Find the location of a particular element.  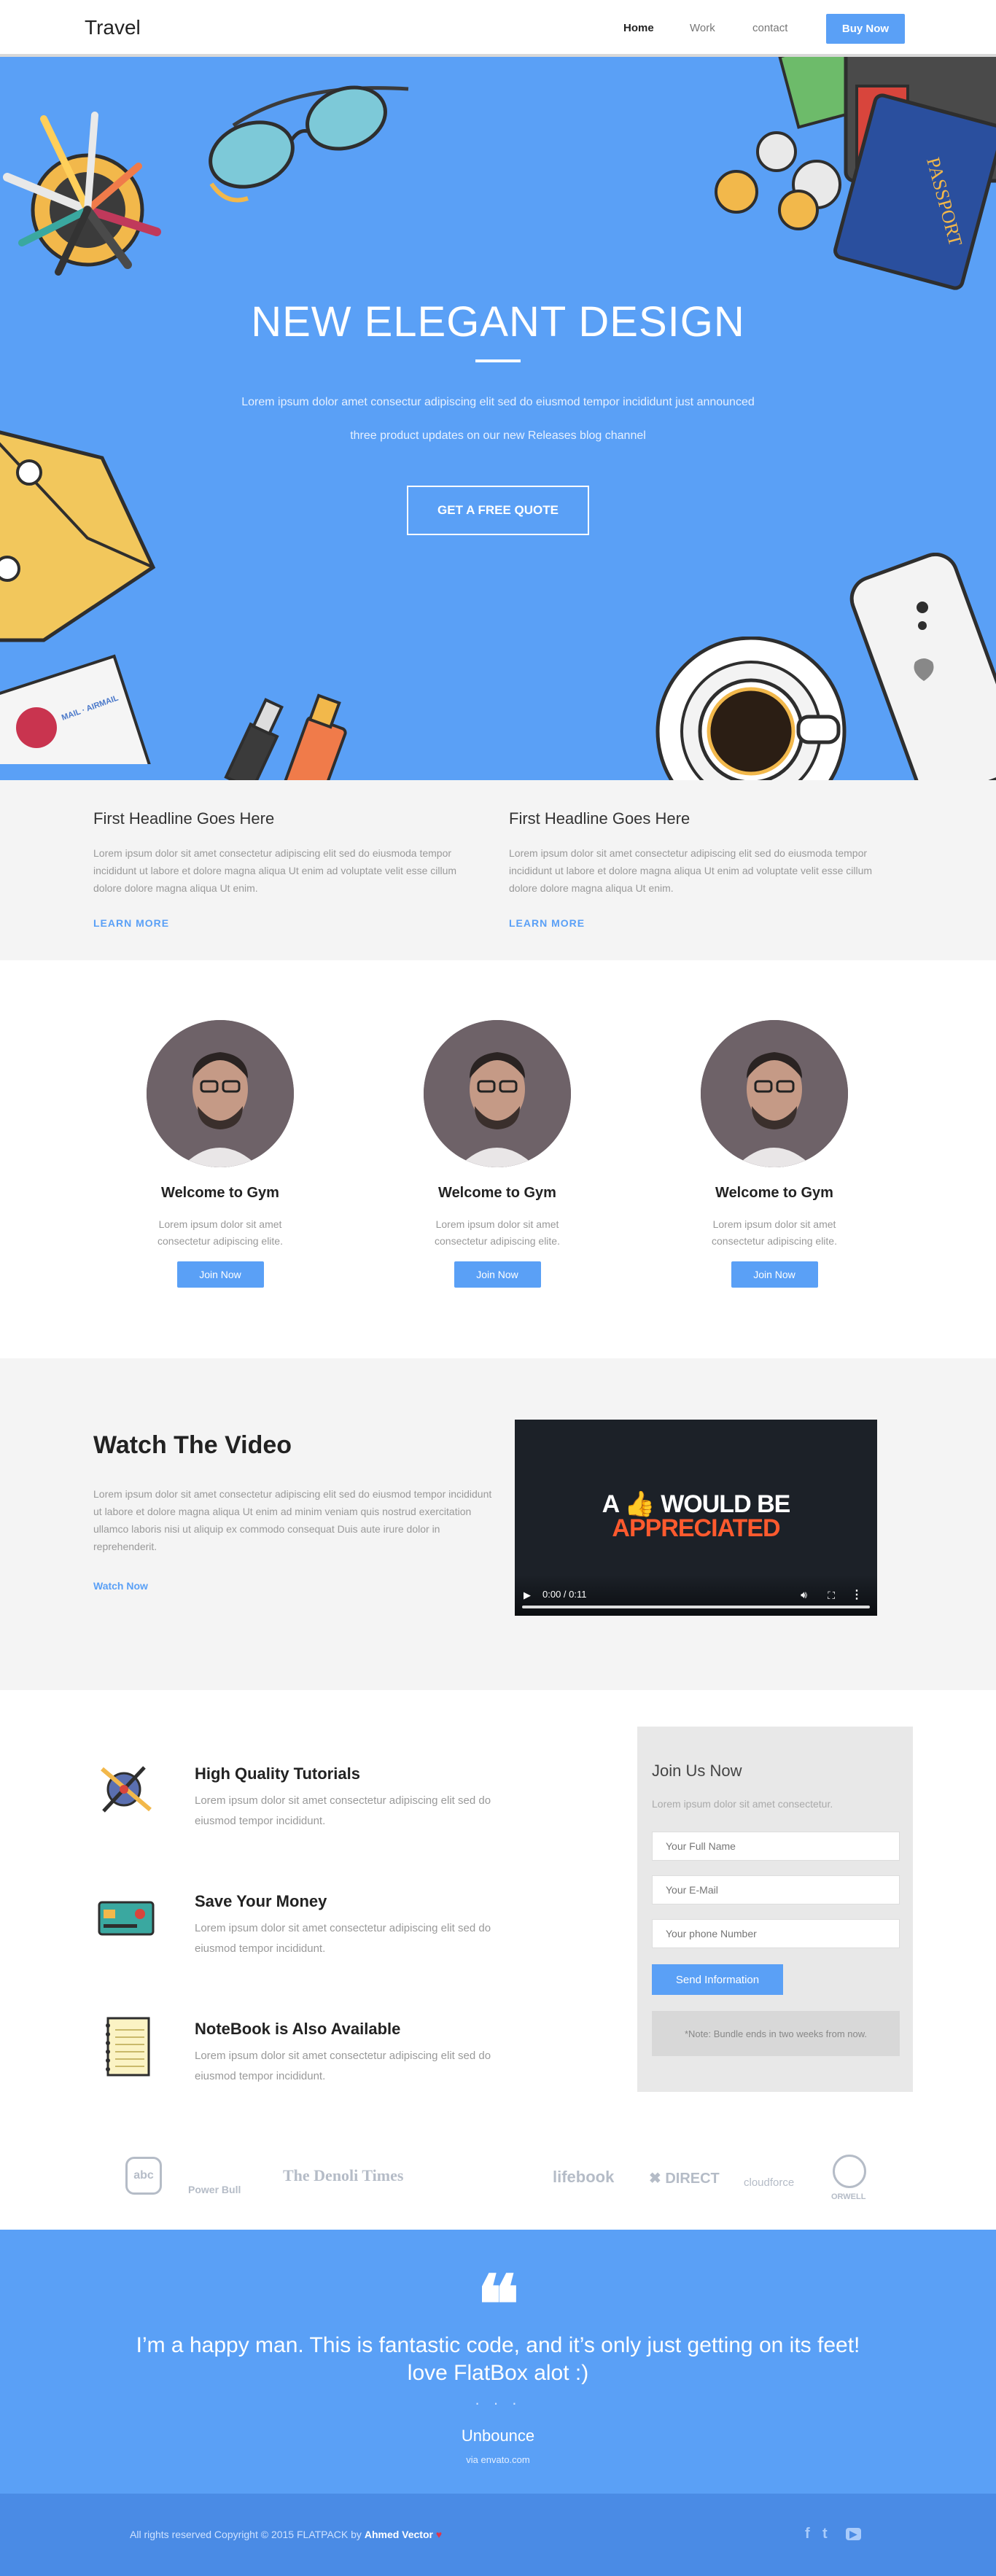

author-link: Ahmed Vector is located at coordinates (399, 2534).